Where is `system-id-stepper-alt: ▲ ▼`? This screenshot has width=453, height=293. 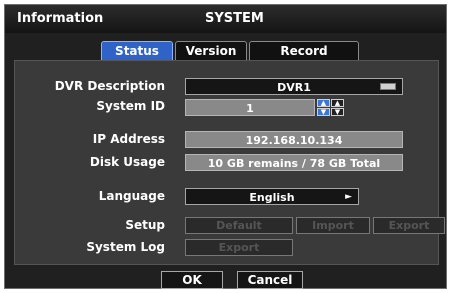 system-id-stepper-alt: ▲ ▼ is located at coordinates (337, 107).